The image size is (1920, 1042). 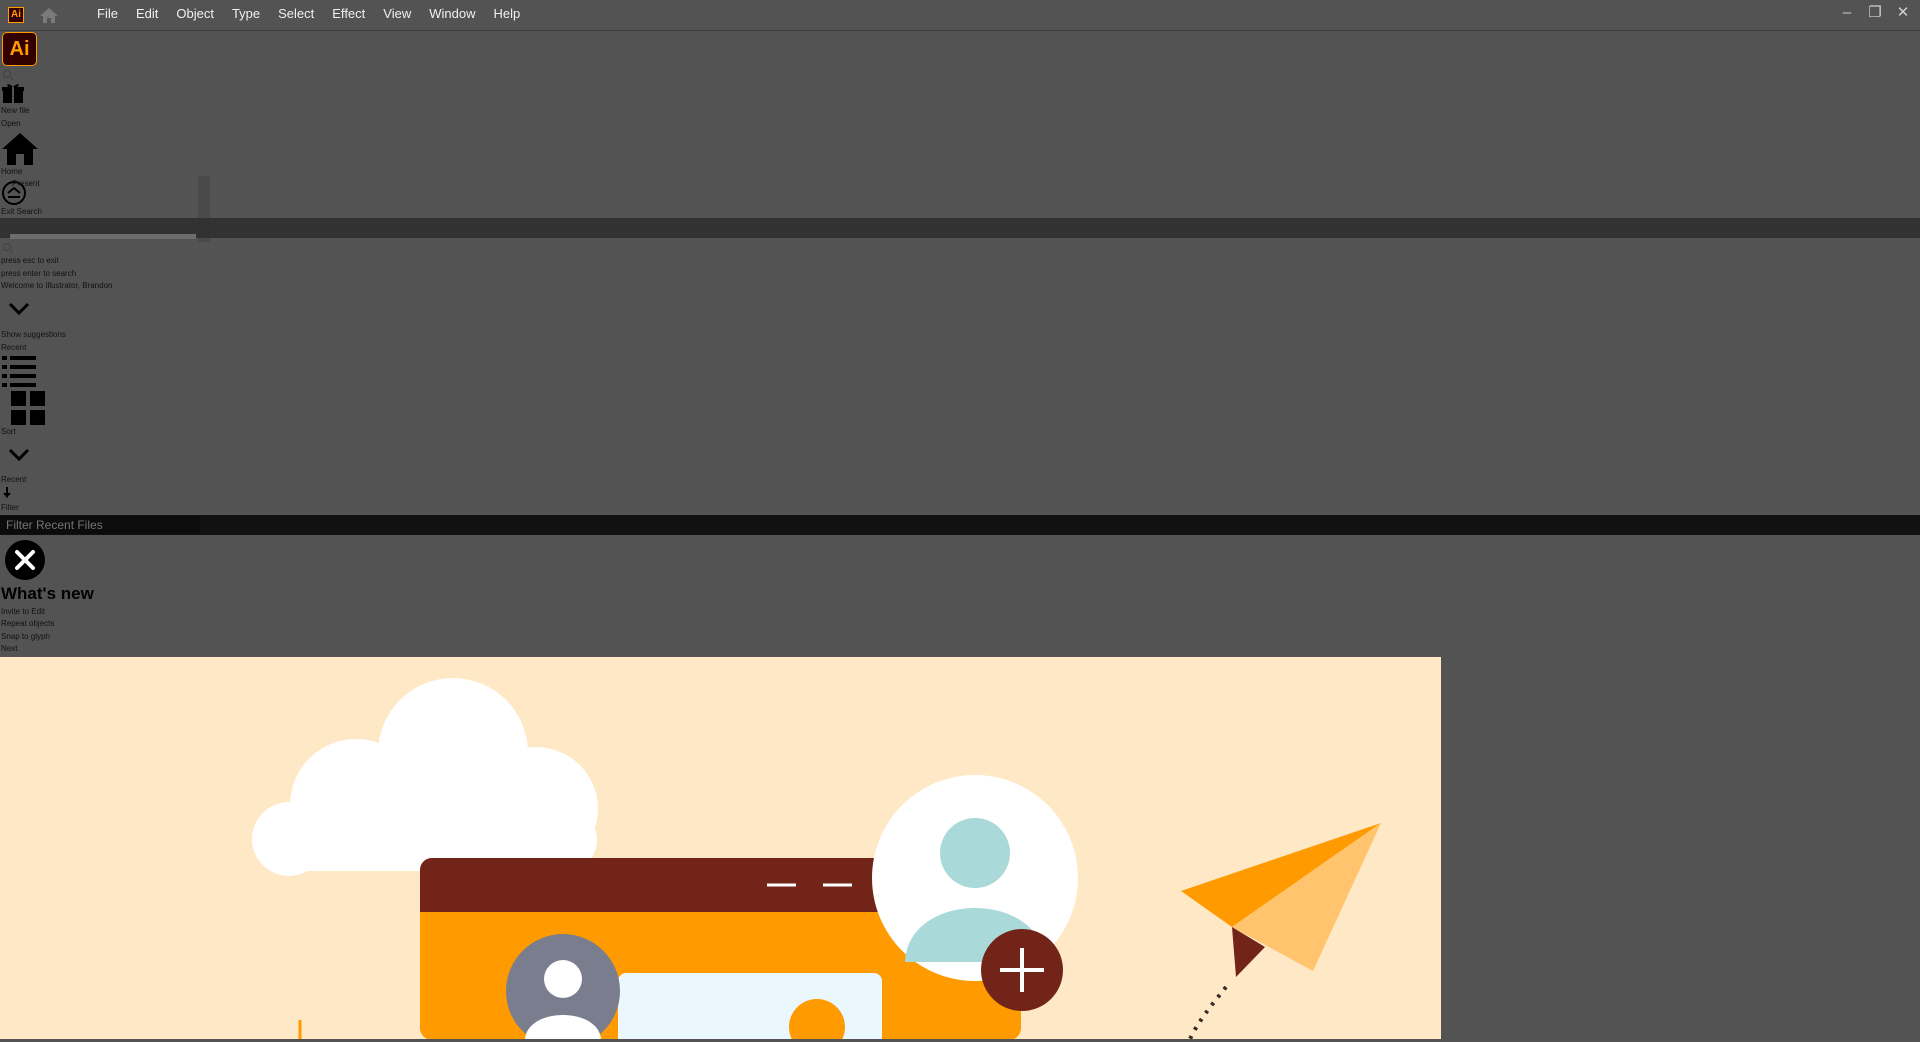 I want to click on list-view-icon, so click(x=19, y=373).